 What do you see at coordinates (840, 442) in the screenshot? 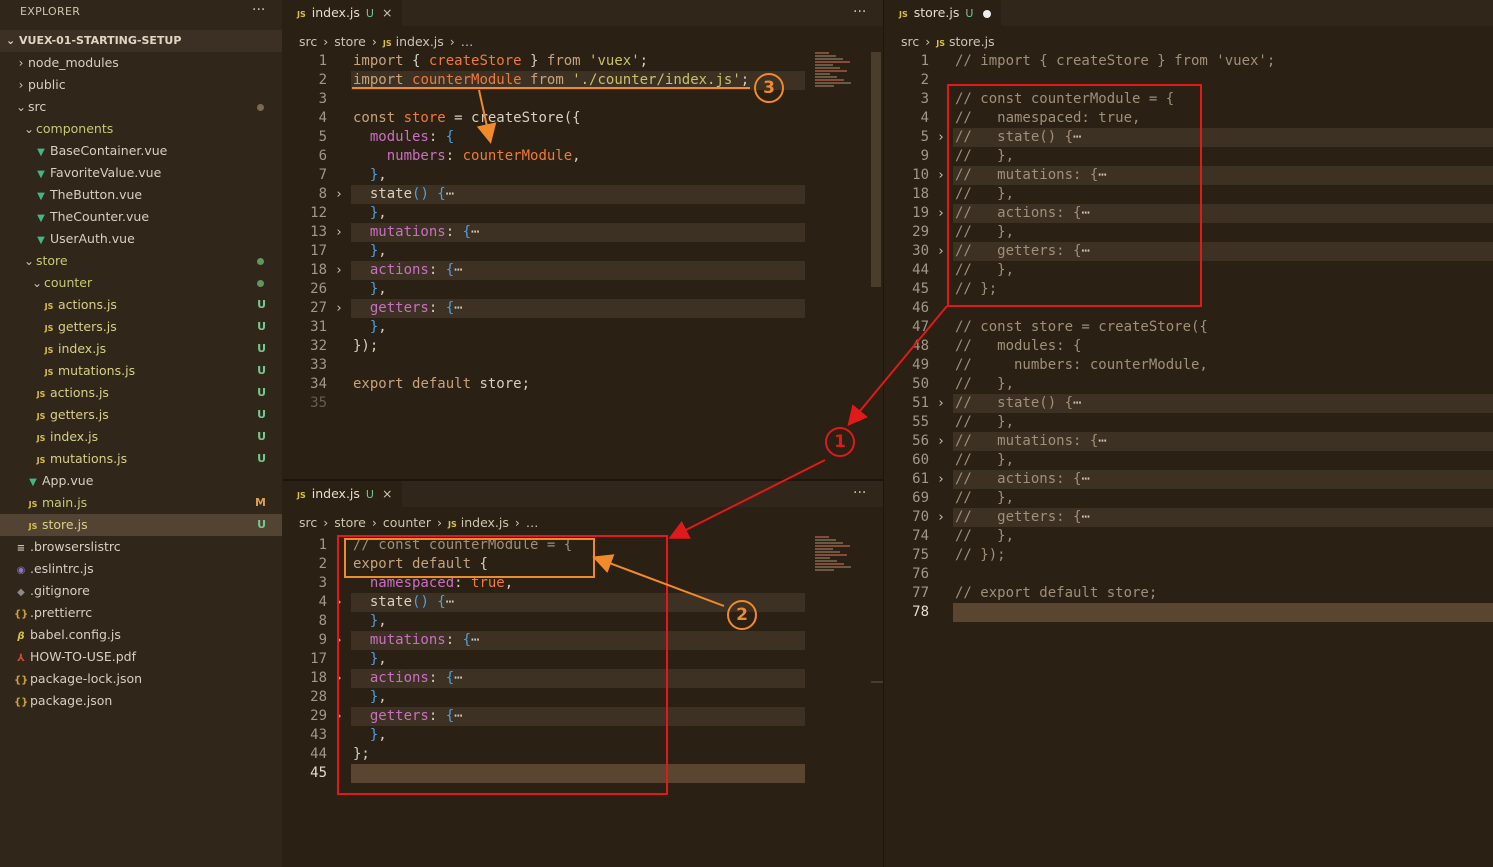
I see `callout-1: 1` at bounding box center [840, 442].